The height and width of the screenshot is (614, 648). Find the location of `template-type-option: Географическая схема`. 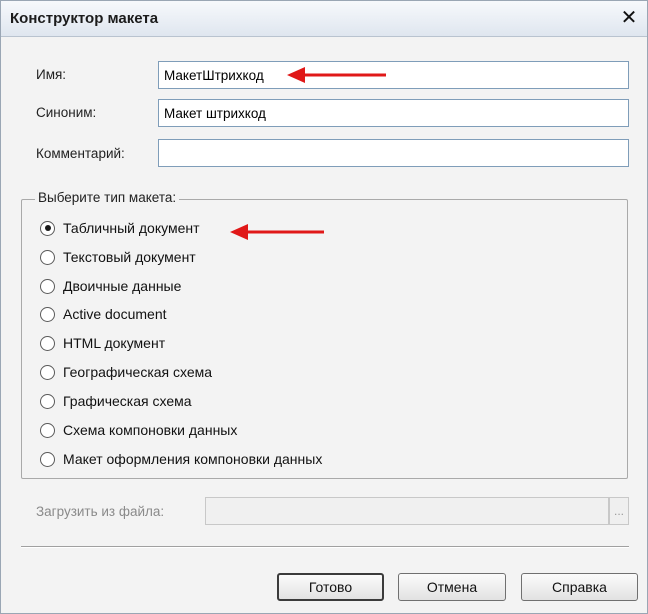

template-type-option: Географическая схема is located at coordinates (126, 372).